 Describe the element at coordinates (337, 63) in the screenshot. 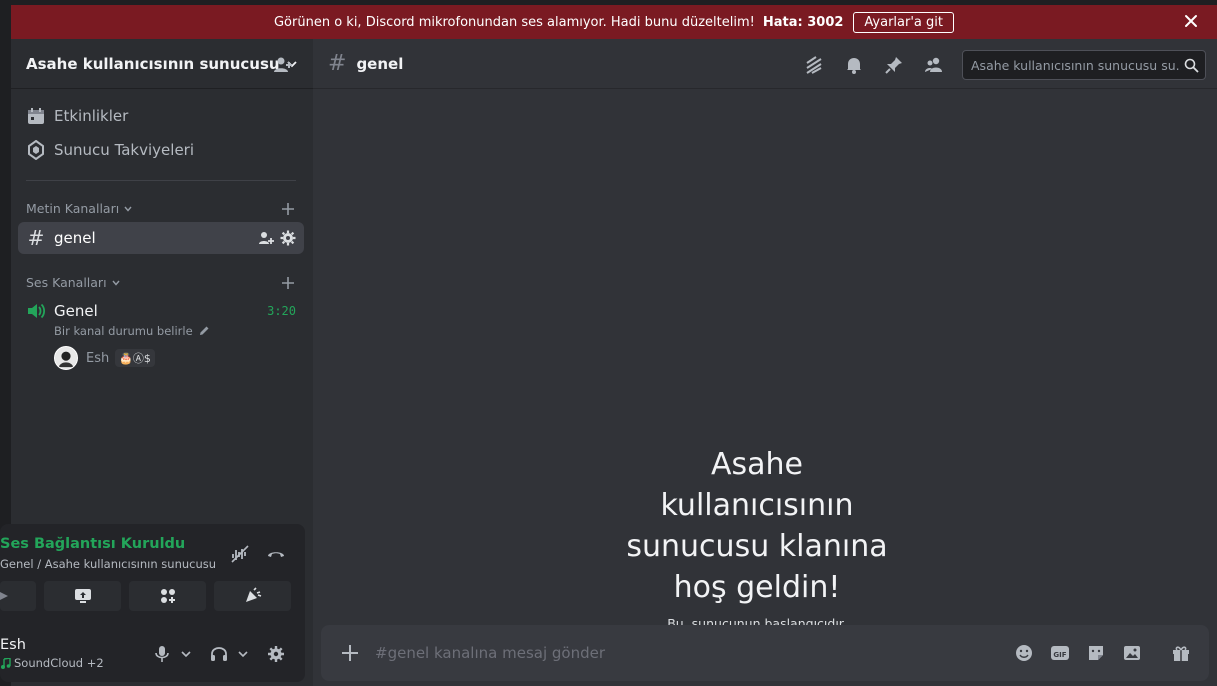

I see `channel-hash-icon: #` at that location.